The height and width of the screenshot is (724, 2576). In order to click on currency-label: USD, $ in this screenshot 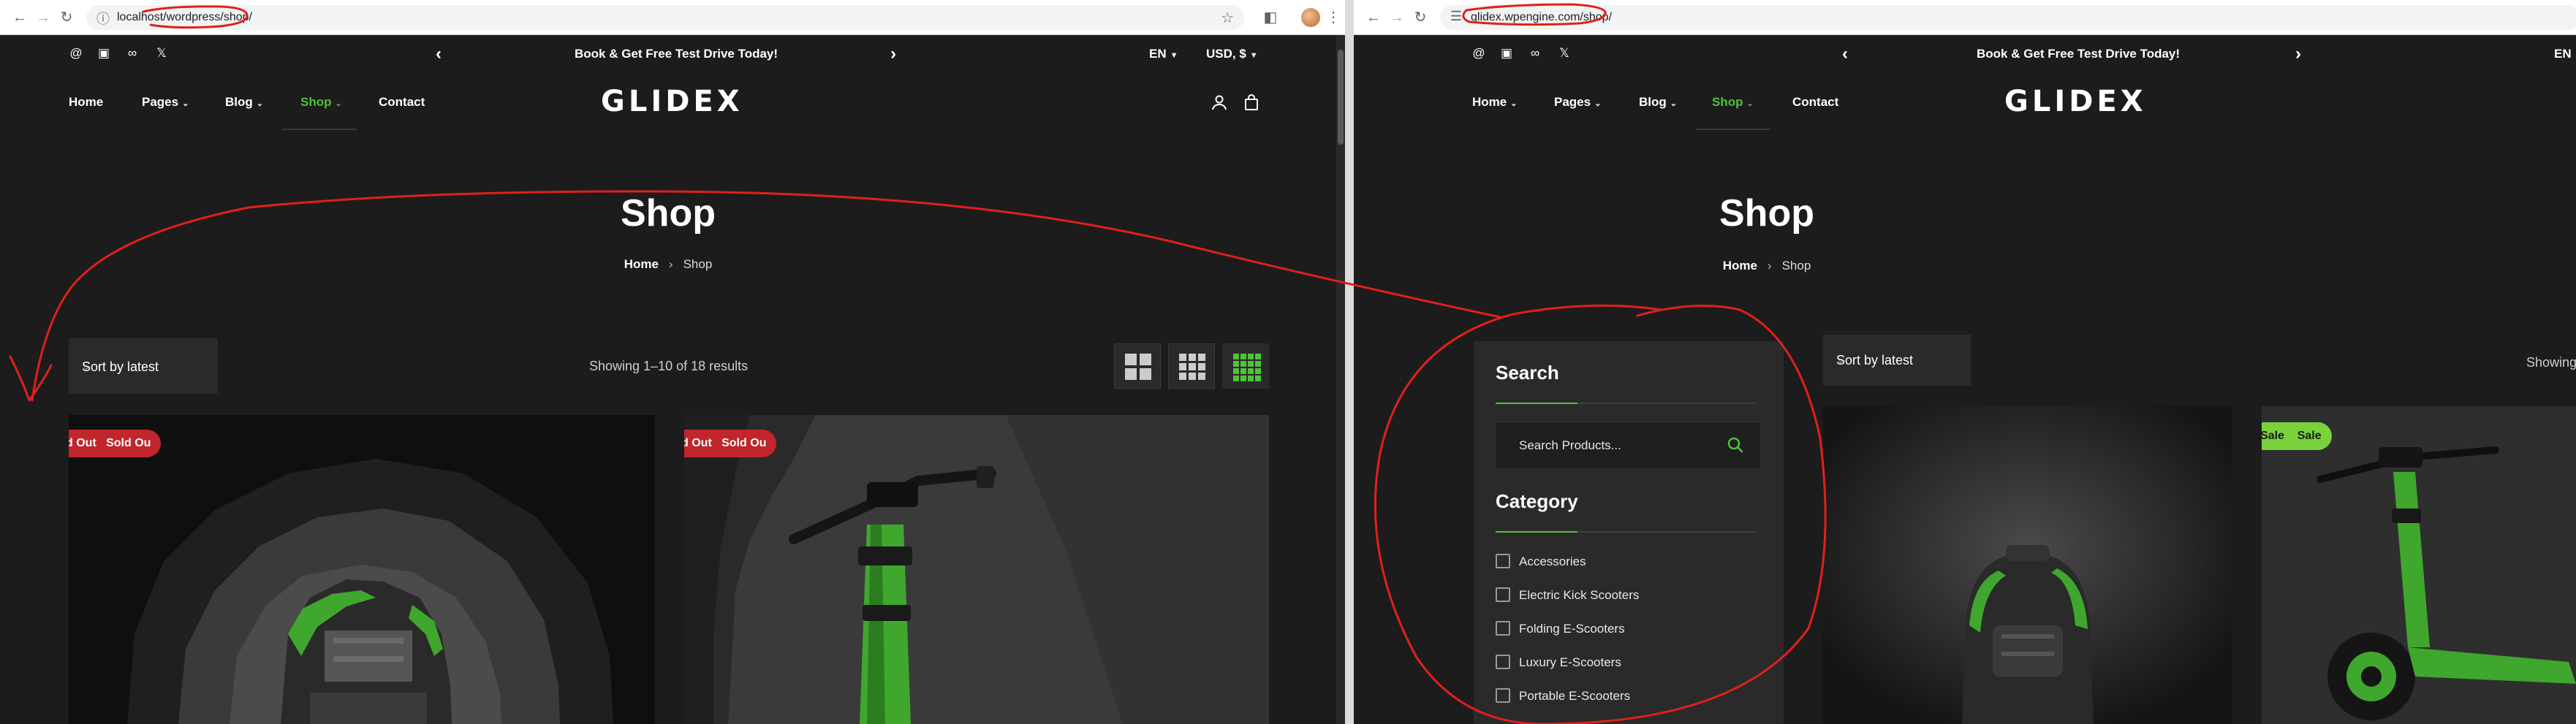, I will do `click(1226, 54)`.